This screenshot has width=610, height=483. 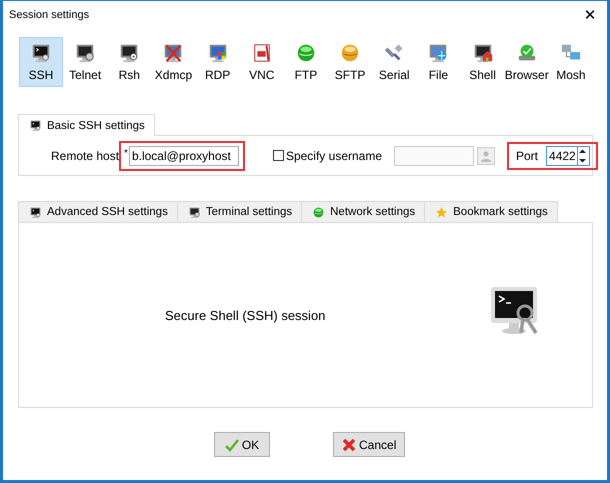 I want to click on check-icon, so click(x=231, y=445).